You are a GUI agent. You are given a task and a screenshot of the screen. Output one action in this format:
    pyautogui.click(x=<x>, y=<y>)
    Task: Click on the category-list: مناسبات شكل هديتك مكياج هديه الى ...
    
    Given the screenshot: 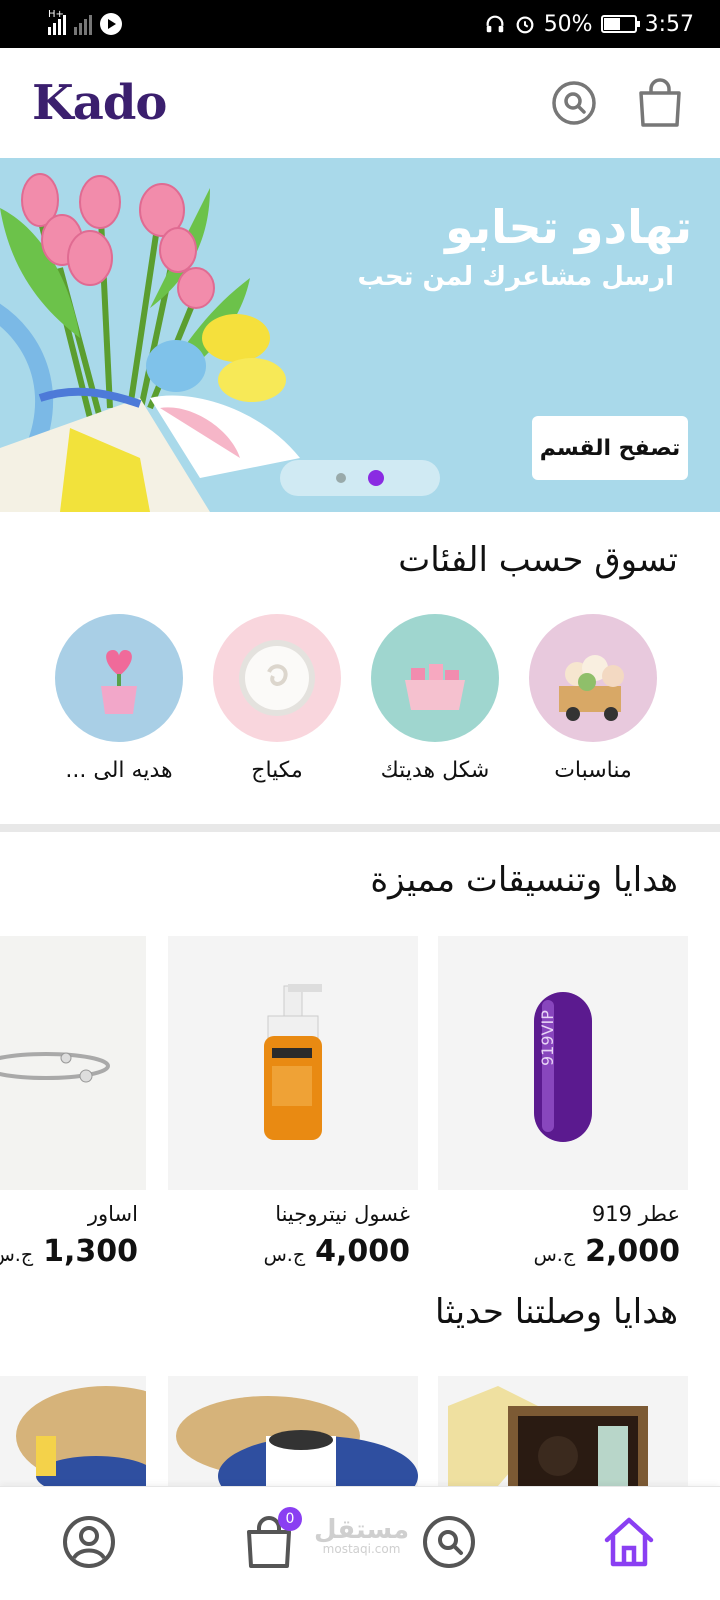 What is the action you would take?
    pyautogui.click(x=360, y=709)
    